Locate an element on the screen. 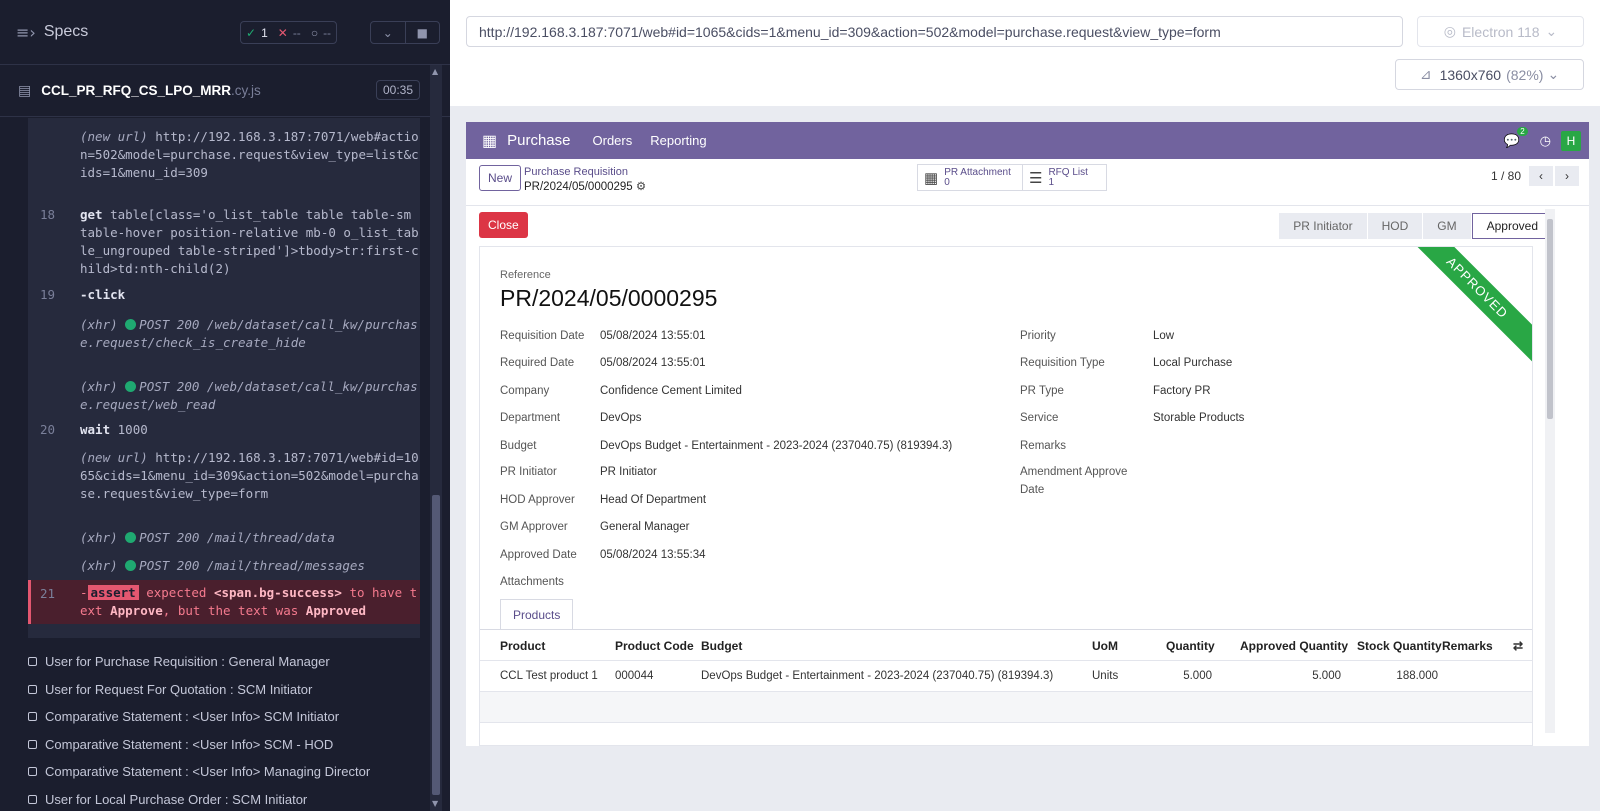 This screenshot has height=811, width=1600. specs-title: Specs is located at coordinates (66, 32).